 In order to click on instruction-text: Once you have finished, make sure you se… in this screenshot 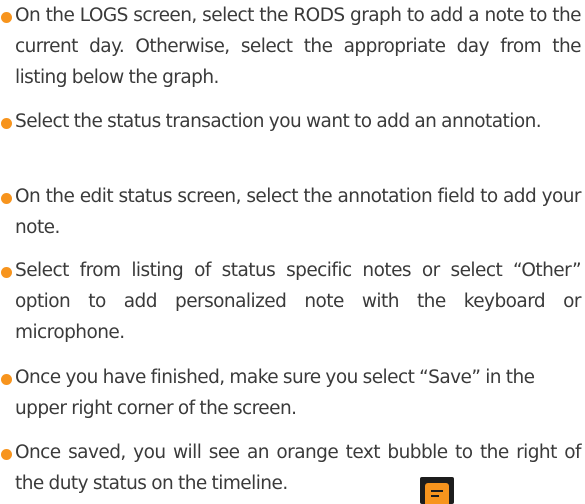, I will do `click(275, 393)`.